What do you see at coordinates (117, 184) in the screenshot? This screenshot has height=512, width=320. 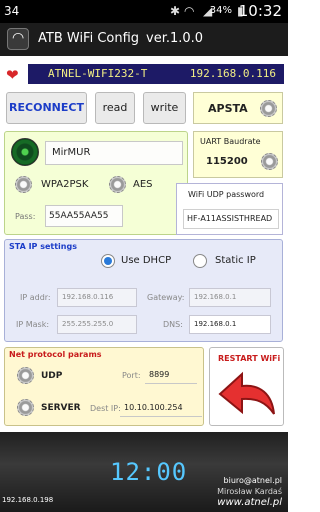 I see `encryption-gear-icon` at bounding box center [117, 184].